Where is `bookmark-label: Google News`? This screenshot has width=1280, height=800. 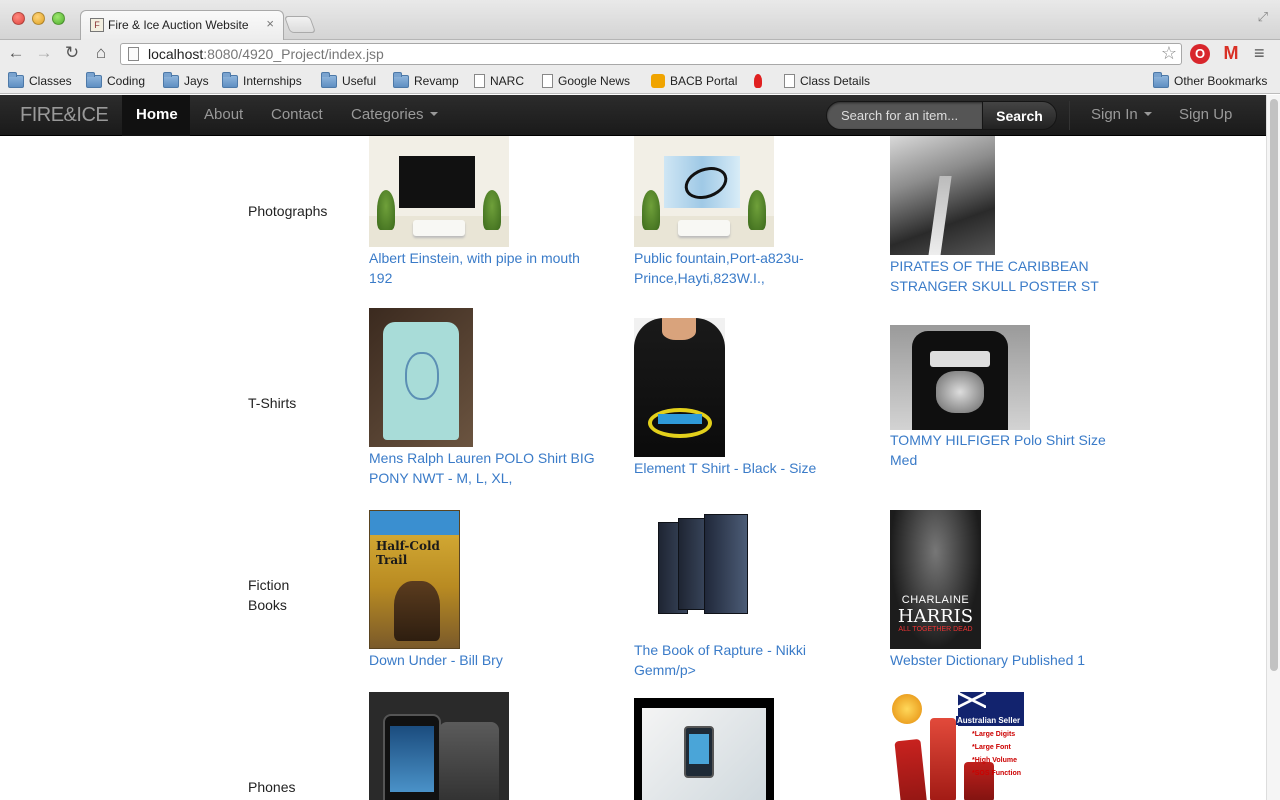
bookmark-label: Google News is located at coordinates (594, 81).